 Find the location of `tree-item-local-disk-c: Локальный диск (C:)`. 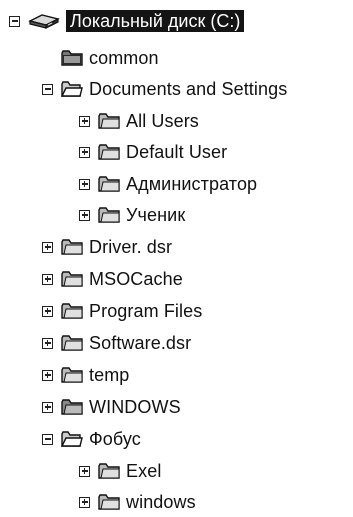

tree-item-local-disk-c: Локальный диск (C:) is located at coordinates (127, 21).